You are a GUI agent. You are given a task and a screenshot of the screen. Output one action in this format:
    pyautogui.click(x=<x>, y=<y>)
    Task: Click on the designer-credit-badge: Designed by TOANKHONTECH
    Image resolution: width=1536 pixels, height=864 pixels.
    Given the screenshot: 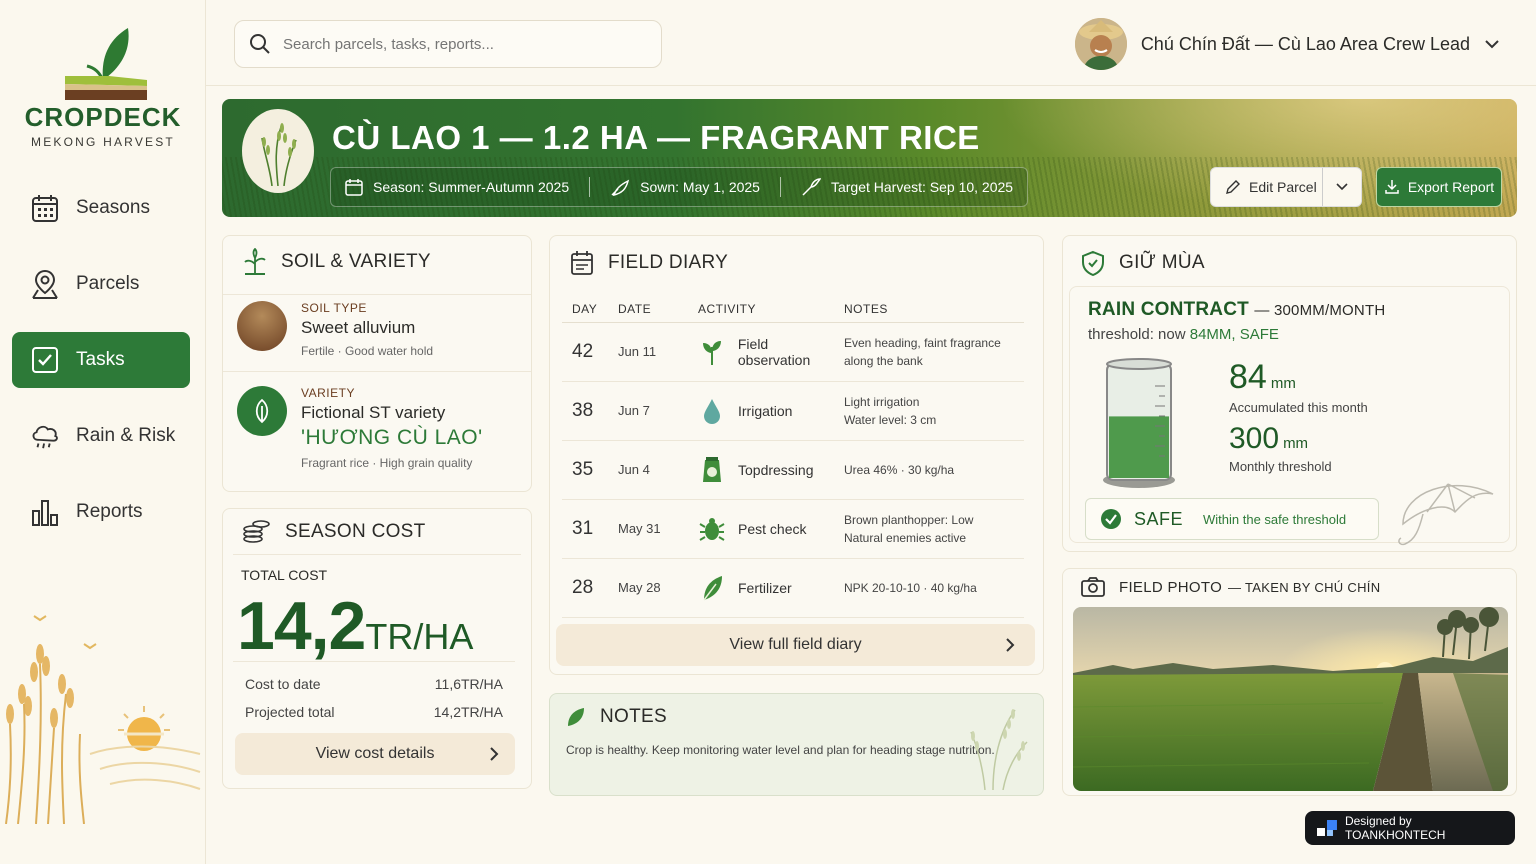 What is the action you would take?
    pyautogui.click(x=1410, y=828)
    